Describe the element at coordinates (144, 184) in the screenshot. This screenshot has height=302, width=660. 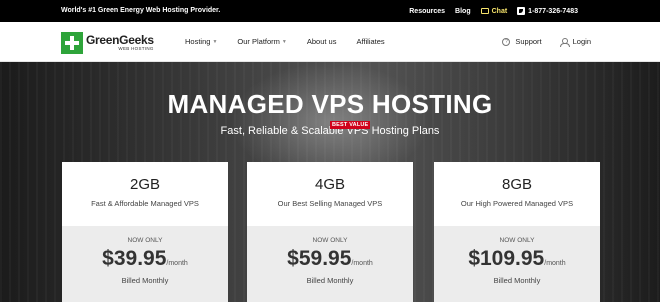
I see `plan-name: 2GB` at that location.